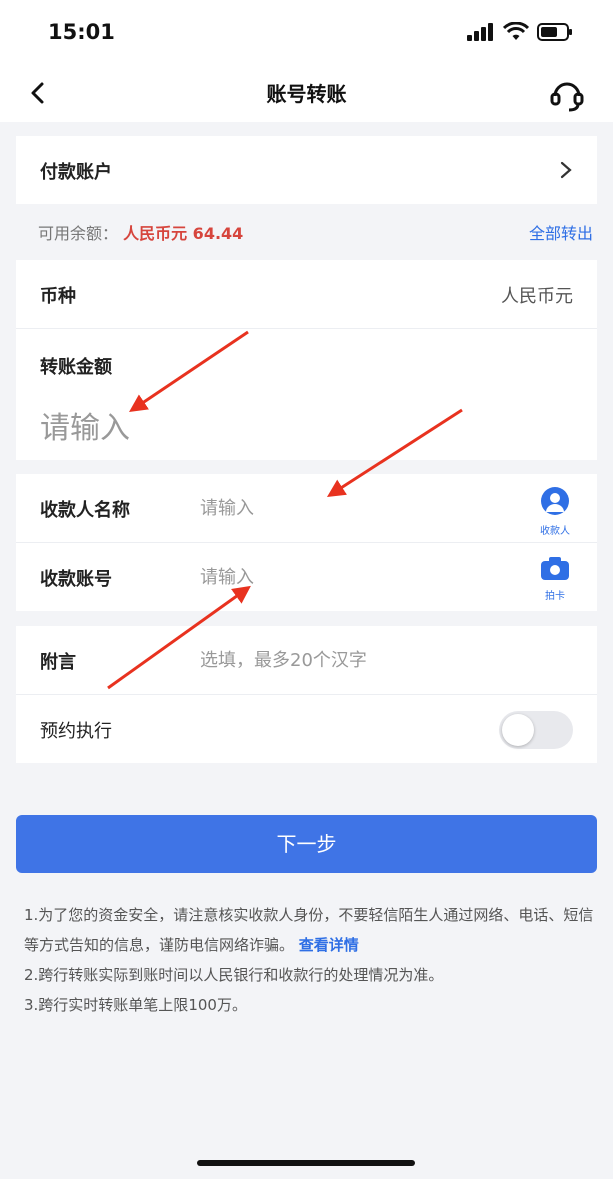 This screenshot has width=613, height=1179. Describe the element at coordinates (189, 371) in the screenshot. I see `arrow-to-amount` at that location.